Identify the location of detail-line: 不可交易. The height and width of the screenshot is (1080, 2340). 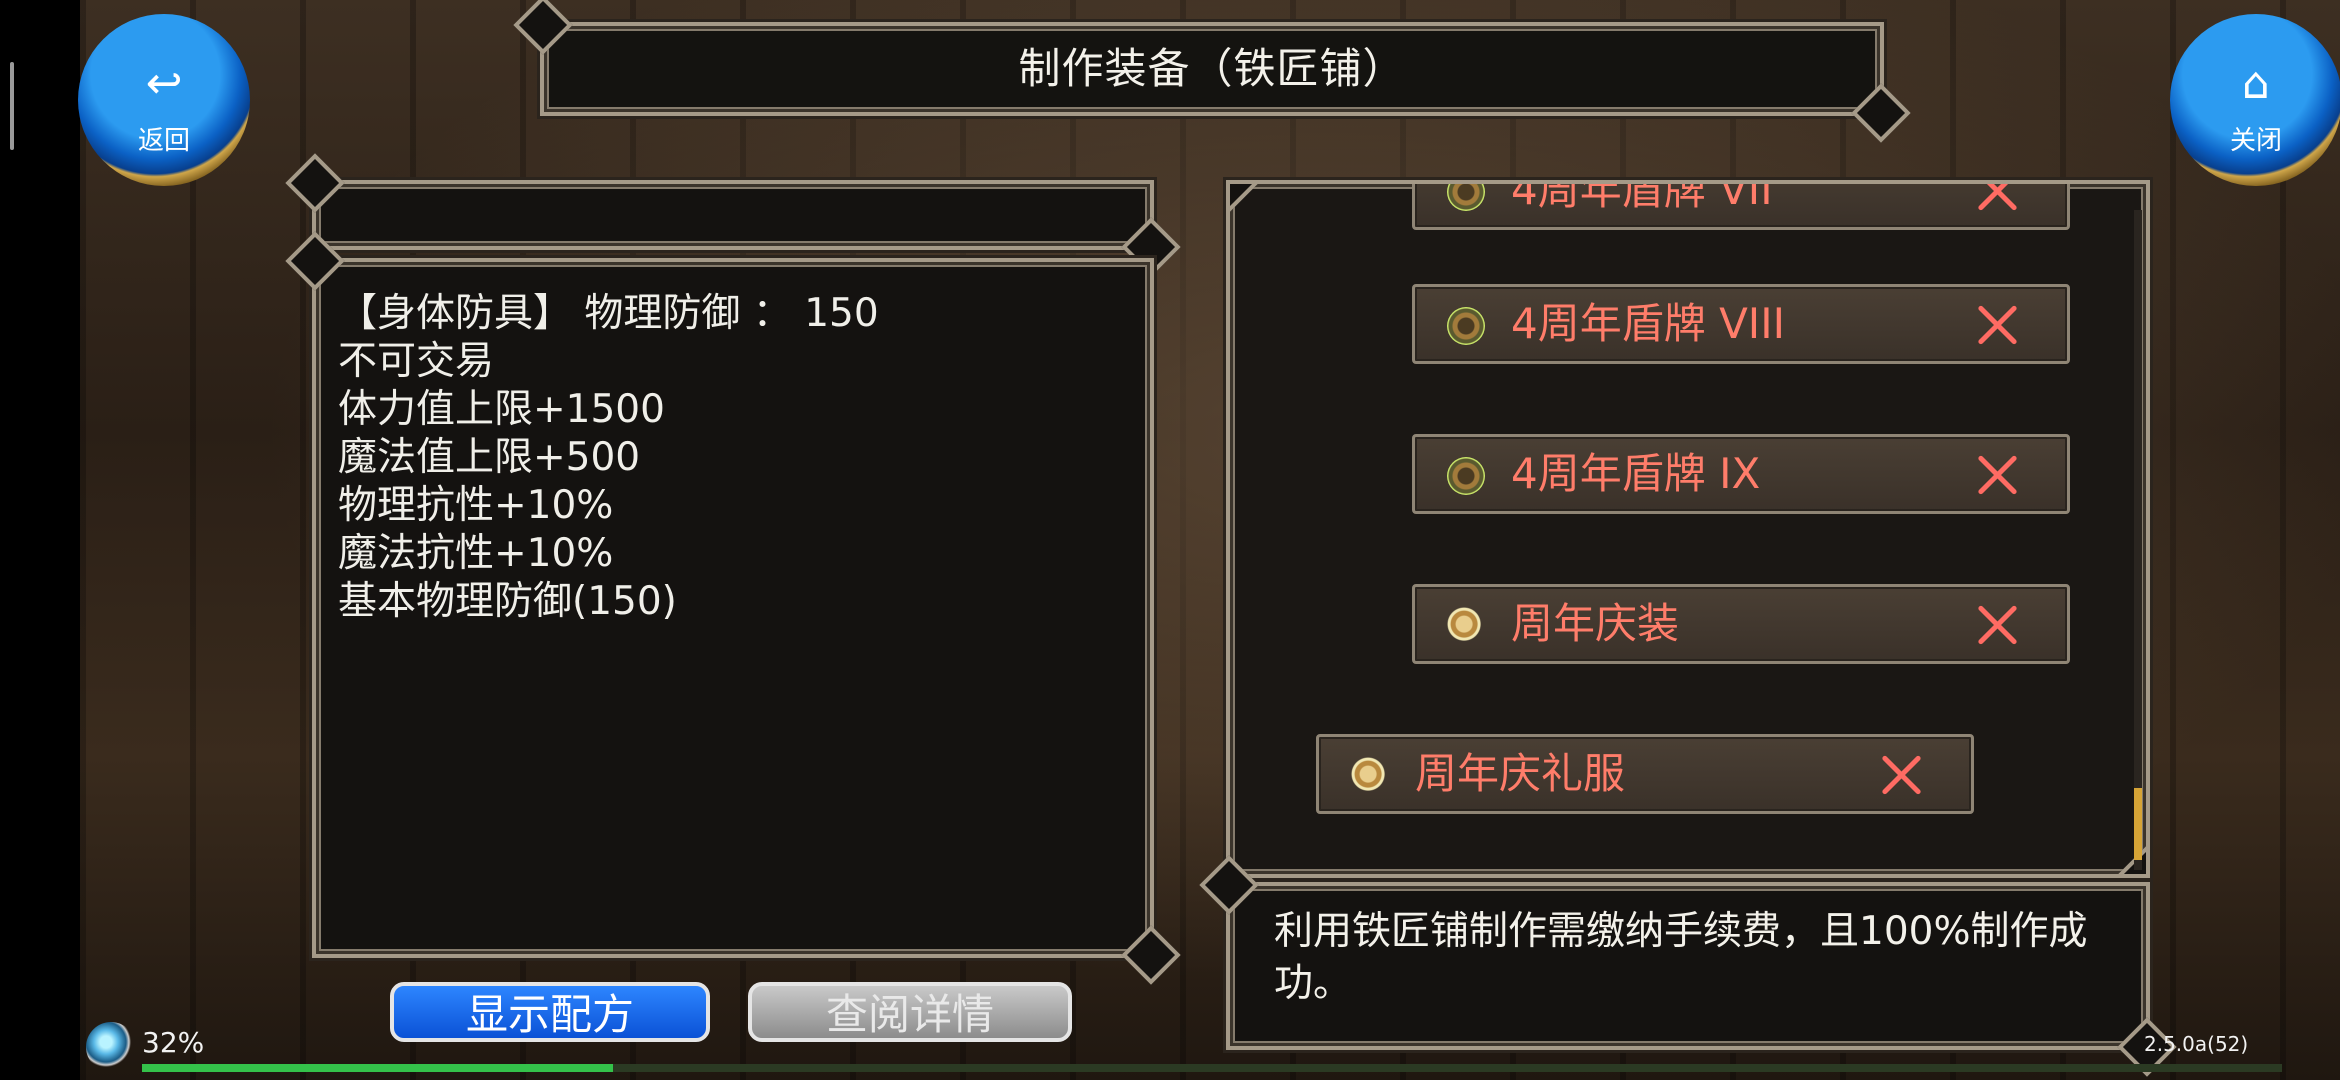
(416, 361).